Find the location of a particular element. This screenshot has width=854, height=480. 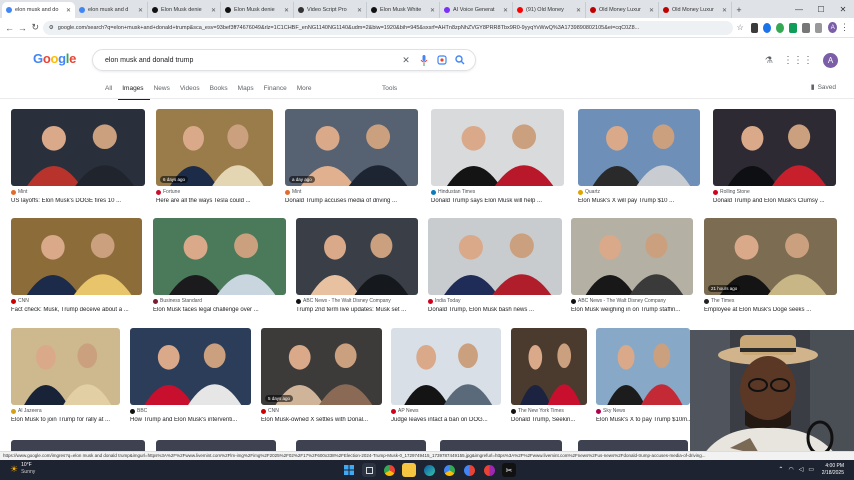

tray-chevron-icon: ⌃ is located at coordinates (780, 469).